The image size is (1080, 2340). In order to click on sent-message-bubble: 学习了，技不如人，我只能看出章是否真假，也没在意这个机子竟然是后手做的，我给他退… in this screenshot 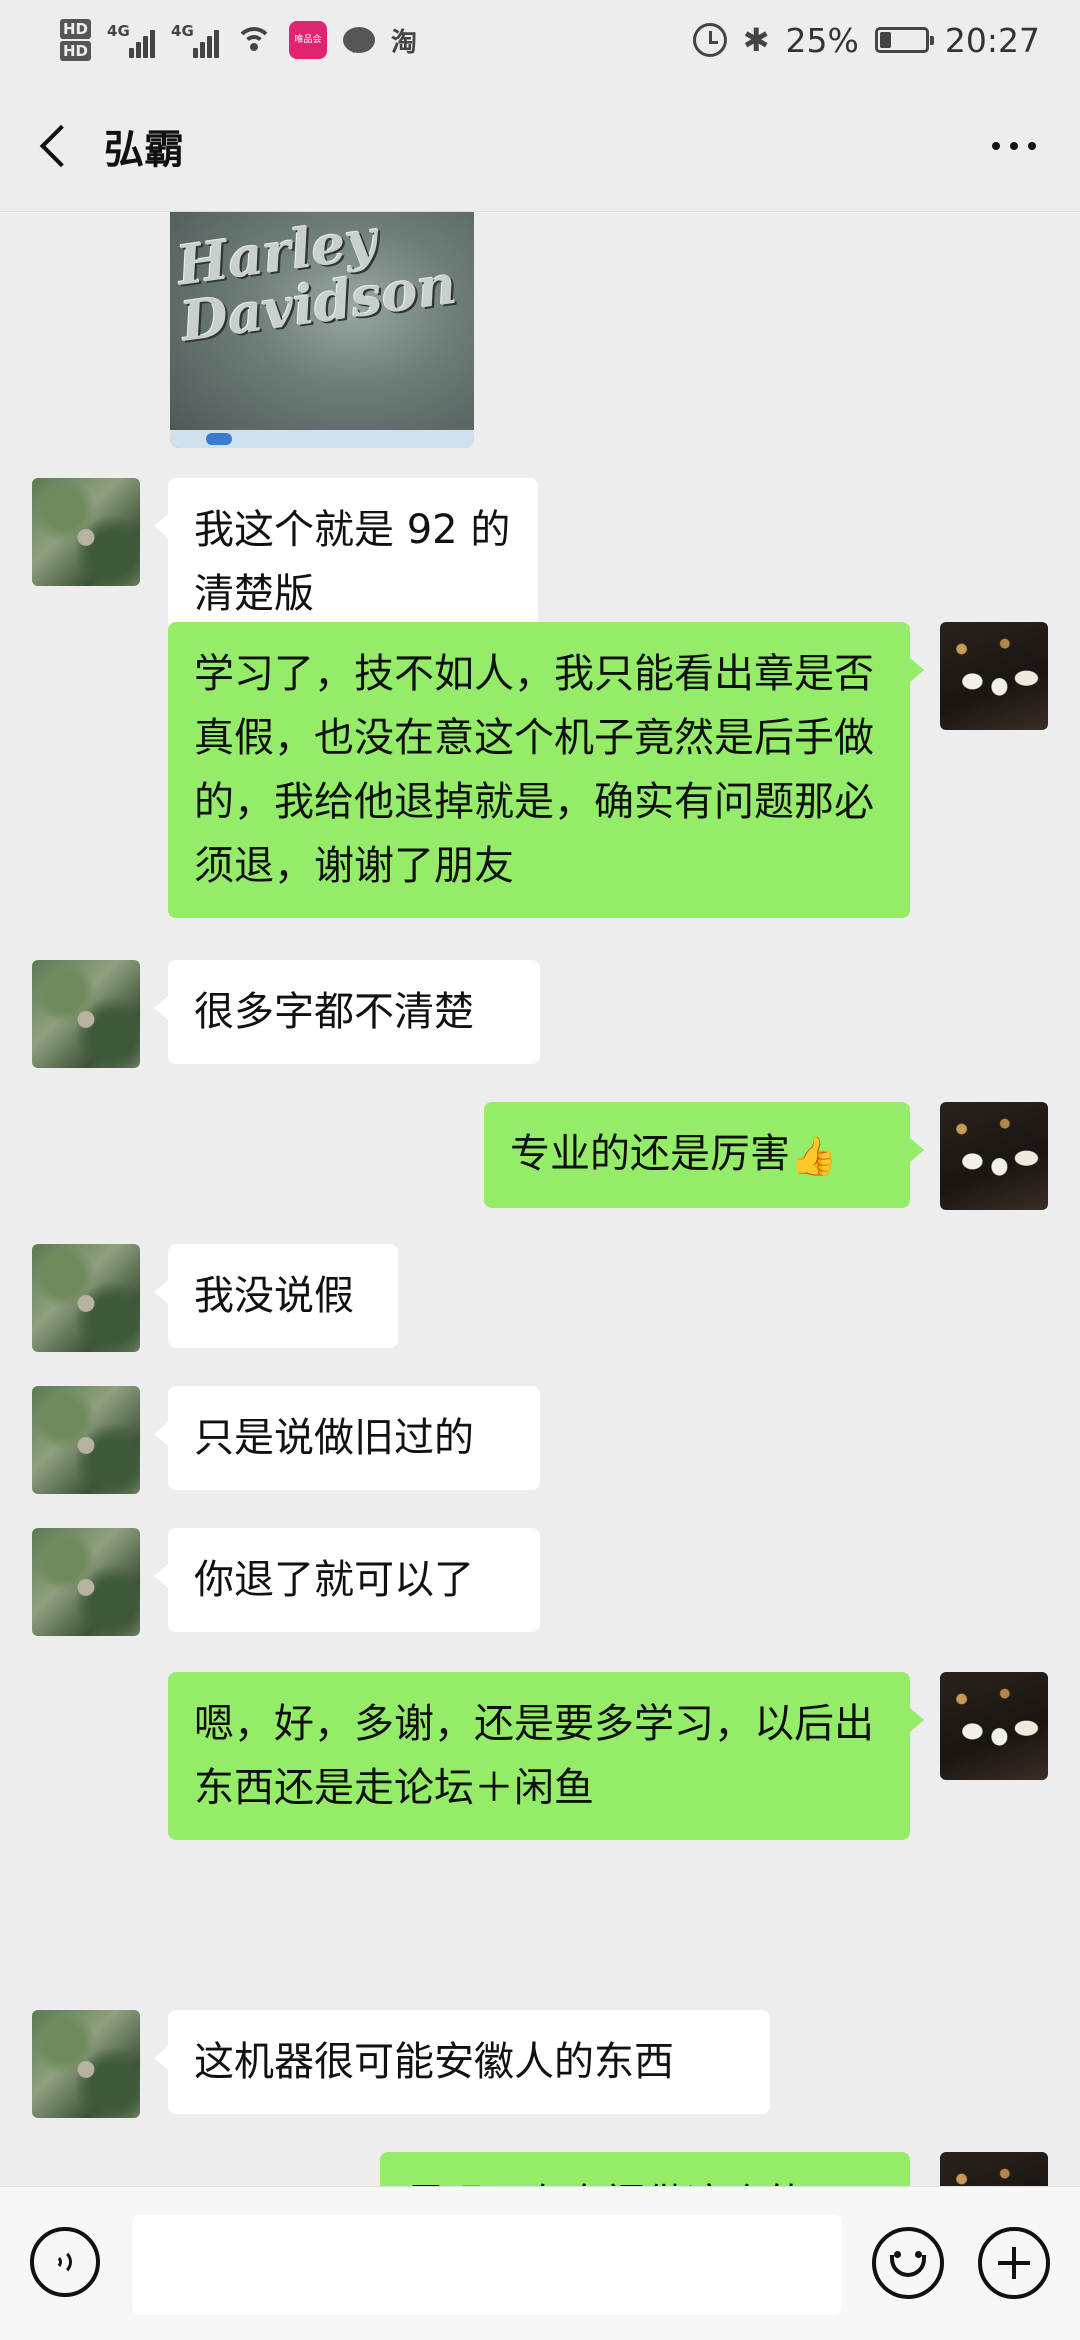, I will do `click(546, 770)`.